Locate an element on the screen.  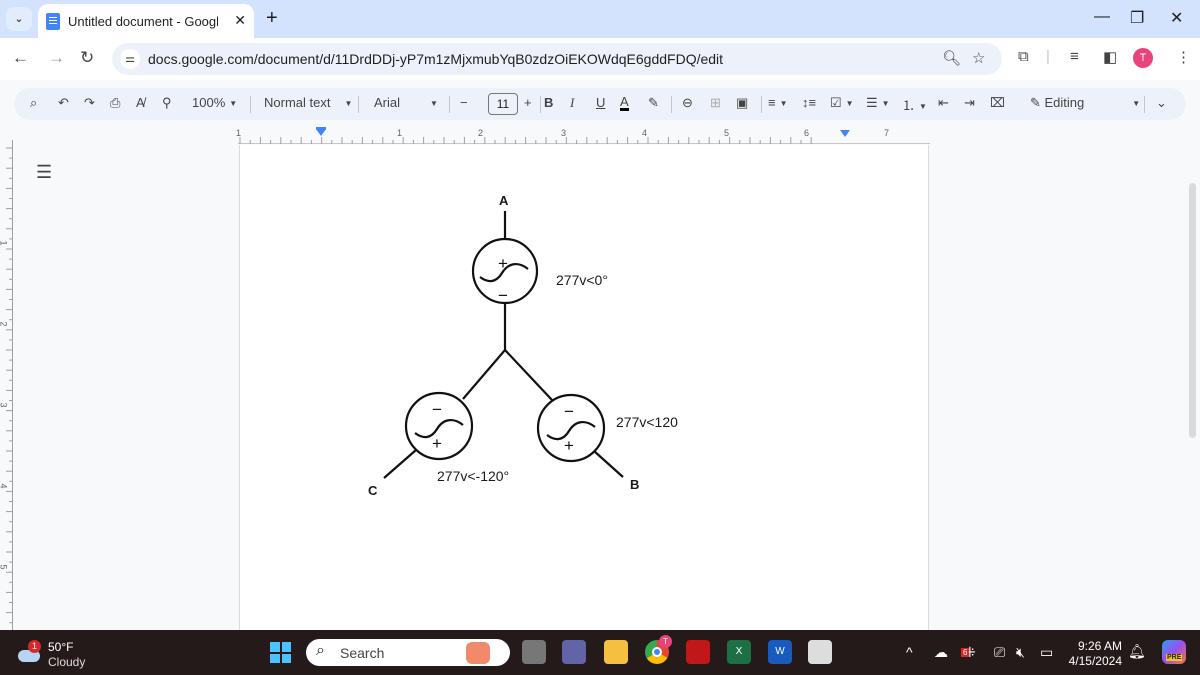
zoom-select: 100% ▼ is located at coordinates (214, 102).